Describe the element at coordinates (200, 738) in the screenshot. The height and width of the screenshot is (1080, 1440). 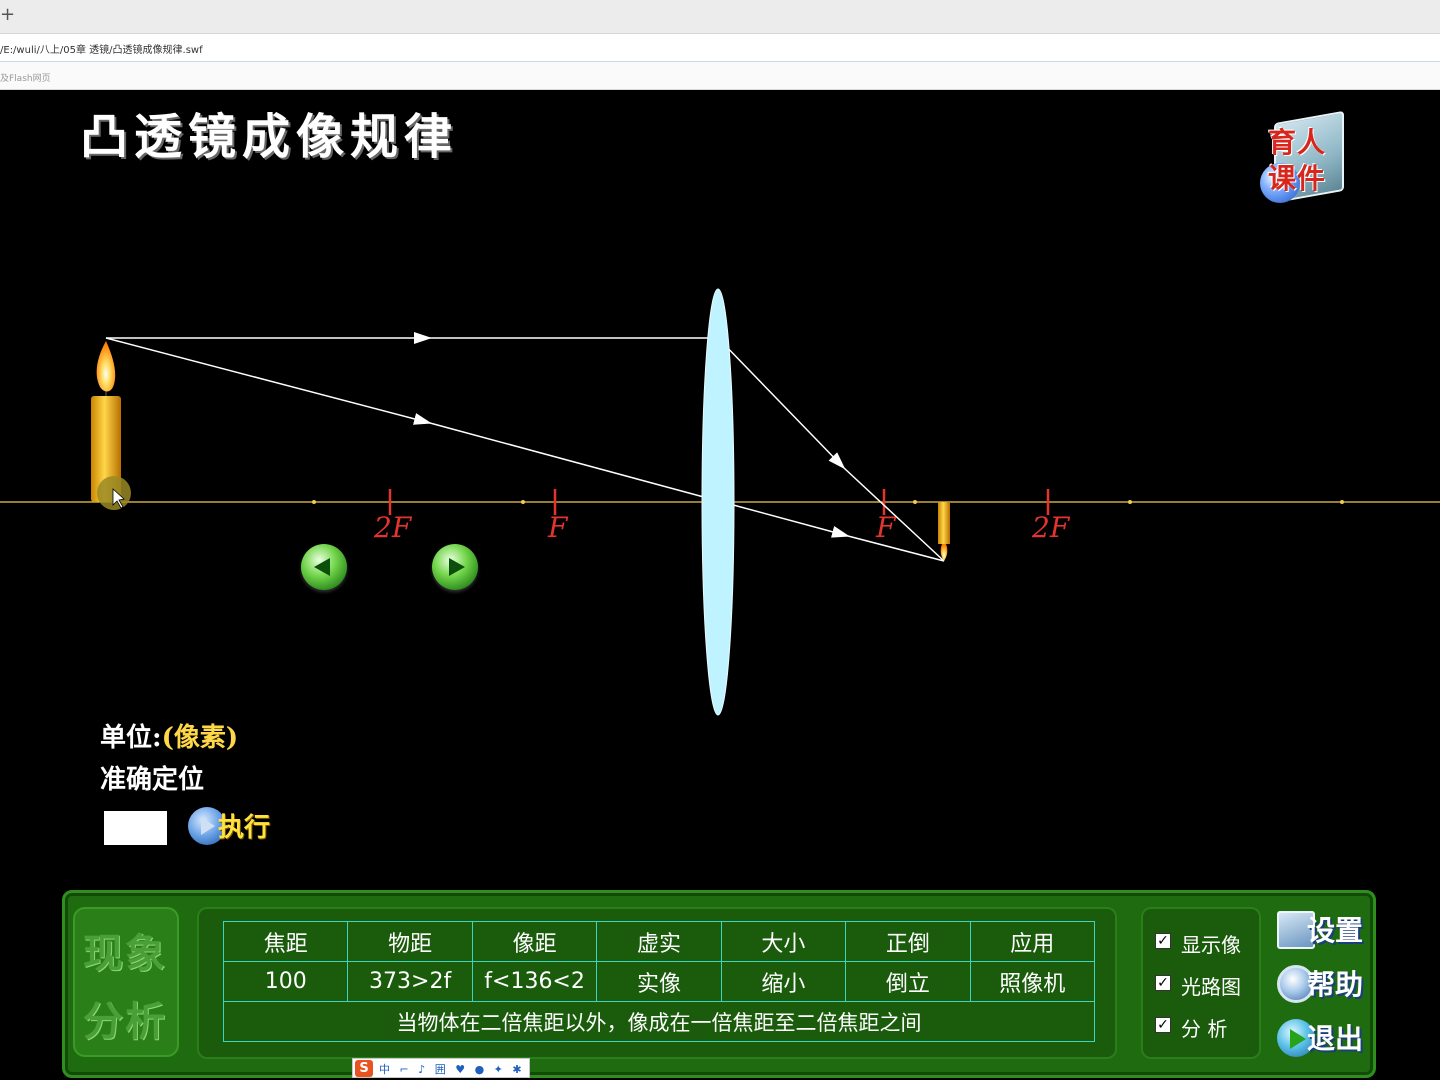
I see `unit-value: (像素)` at that location.